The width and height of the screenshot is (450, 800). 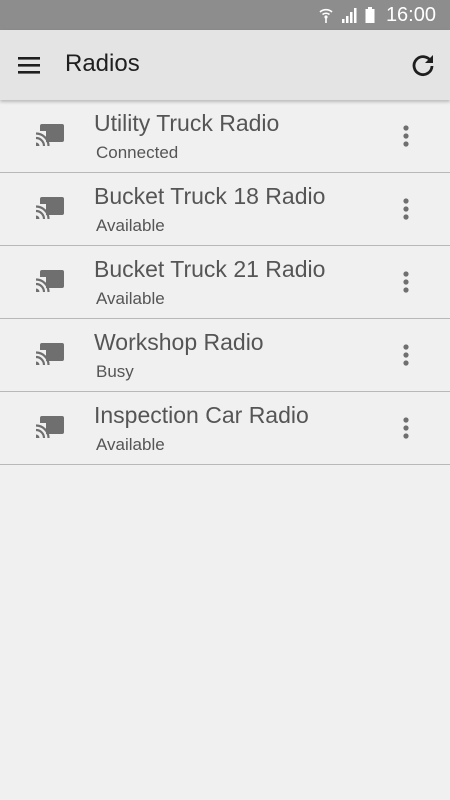 I want to click on radio-list-item: Bucket Truck 21 Radio Available, so click(x=225, y=282).